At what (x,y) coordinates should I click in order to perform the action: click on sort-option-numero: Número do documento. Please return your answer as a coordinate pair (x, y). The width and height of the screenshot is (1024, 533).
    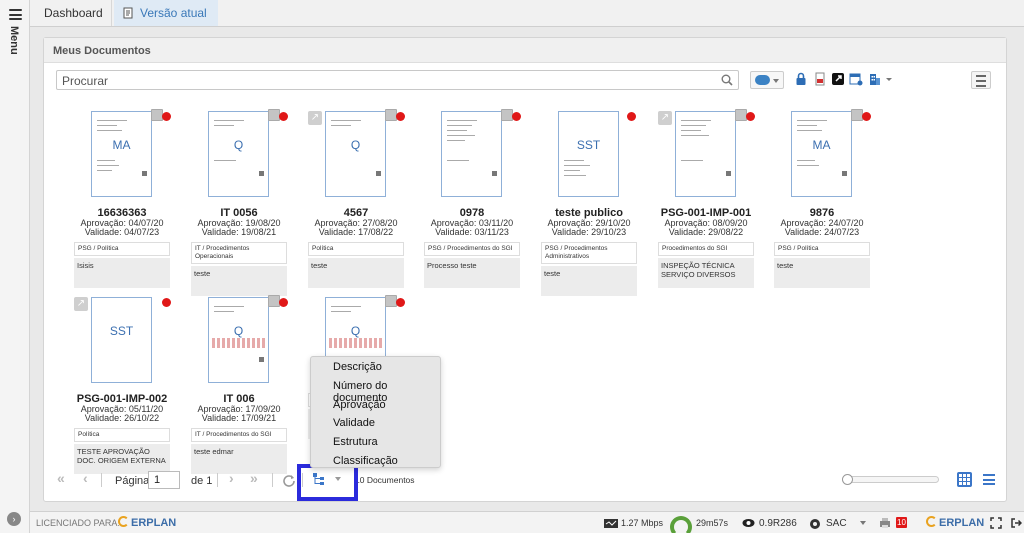
    Looking at the image, I should click on (375, 391).